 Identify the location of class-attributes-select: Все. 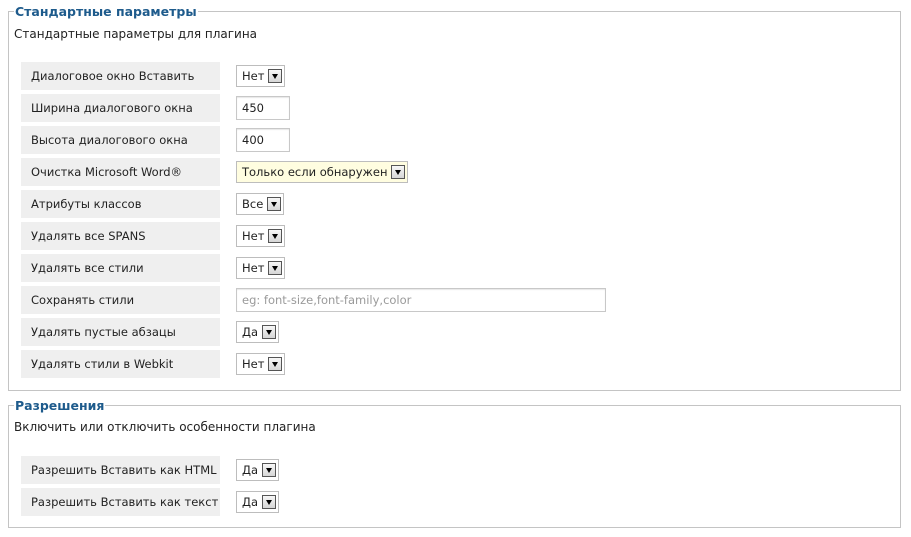
(260, 204).